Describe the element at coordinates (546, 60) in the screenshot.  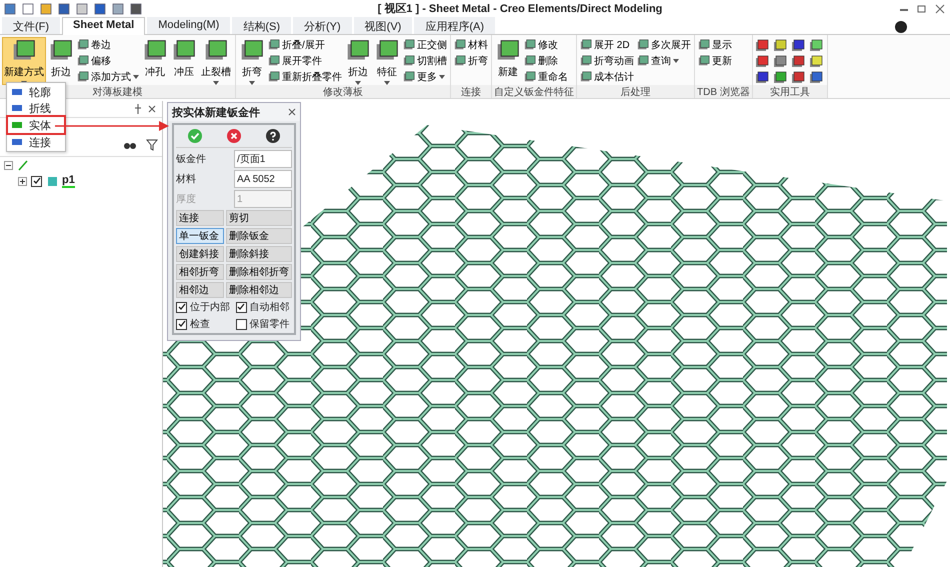
I see `ribbon-button: 删除` at that location.